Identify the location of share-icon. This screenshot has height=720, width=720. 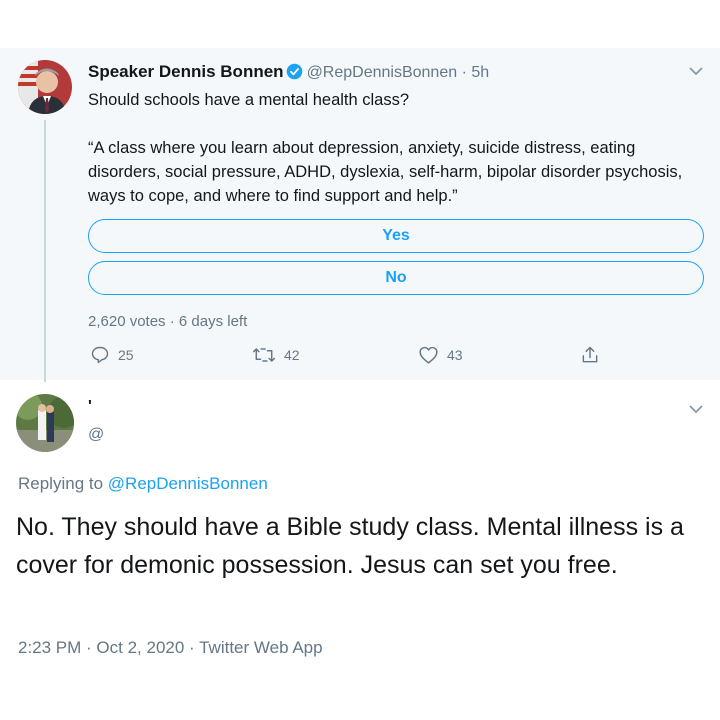
(590, 355).